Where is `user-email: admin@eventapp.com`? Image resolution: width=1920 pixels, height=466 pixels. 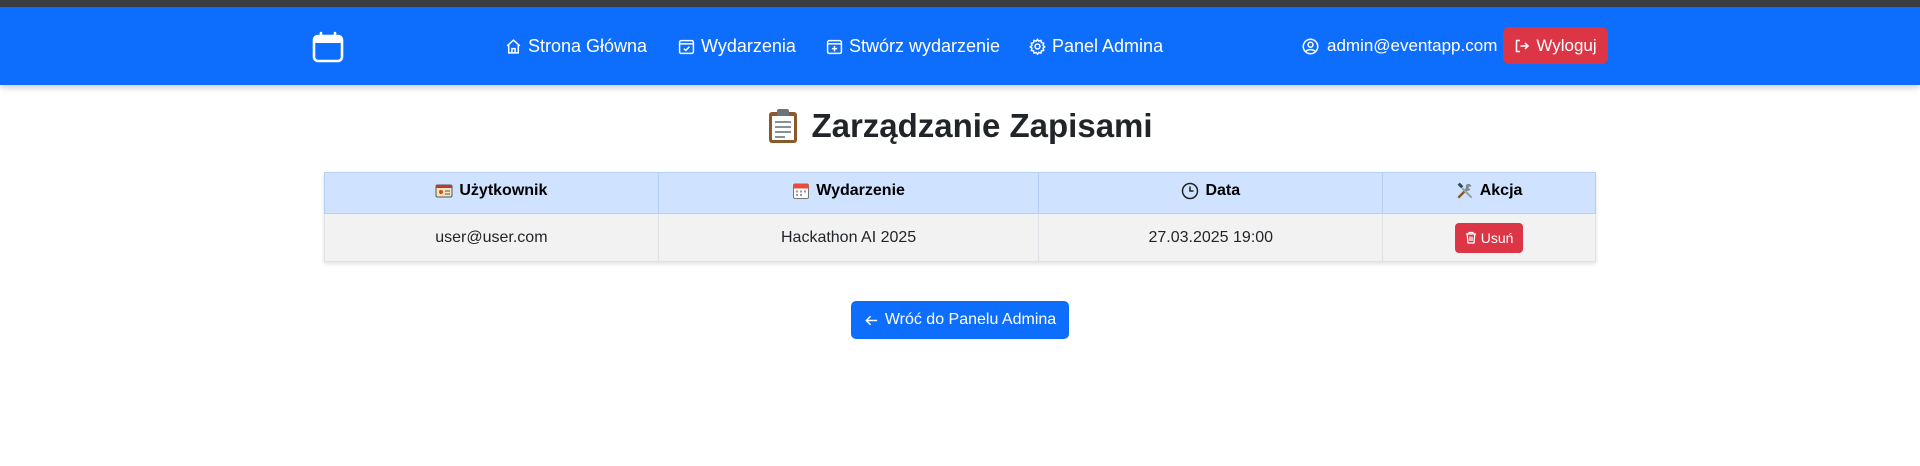 user-email: admin@eventapp.com is located at coordinates (1412, 45).